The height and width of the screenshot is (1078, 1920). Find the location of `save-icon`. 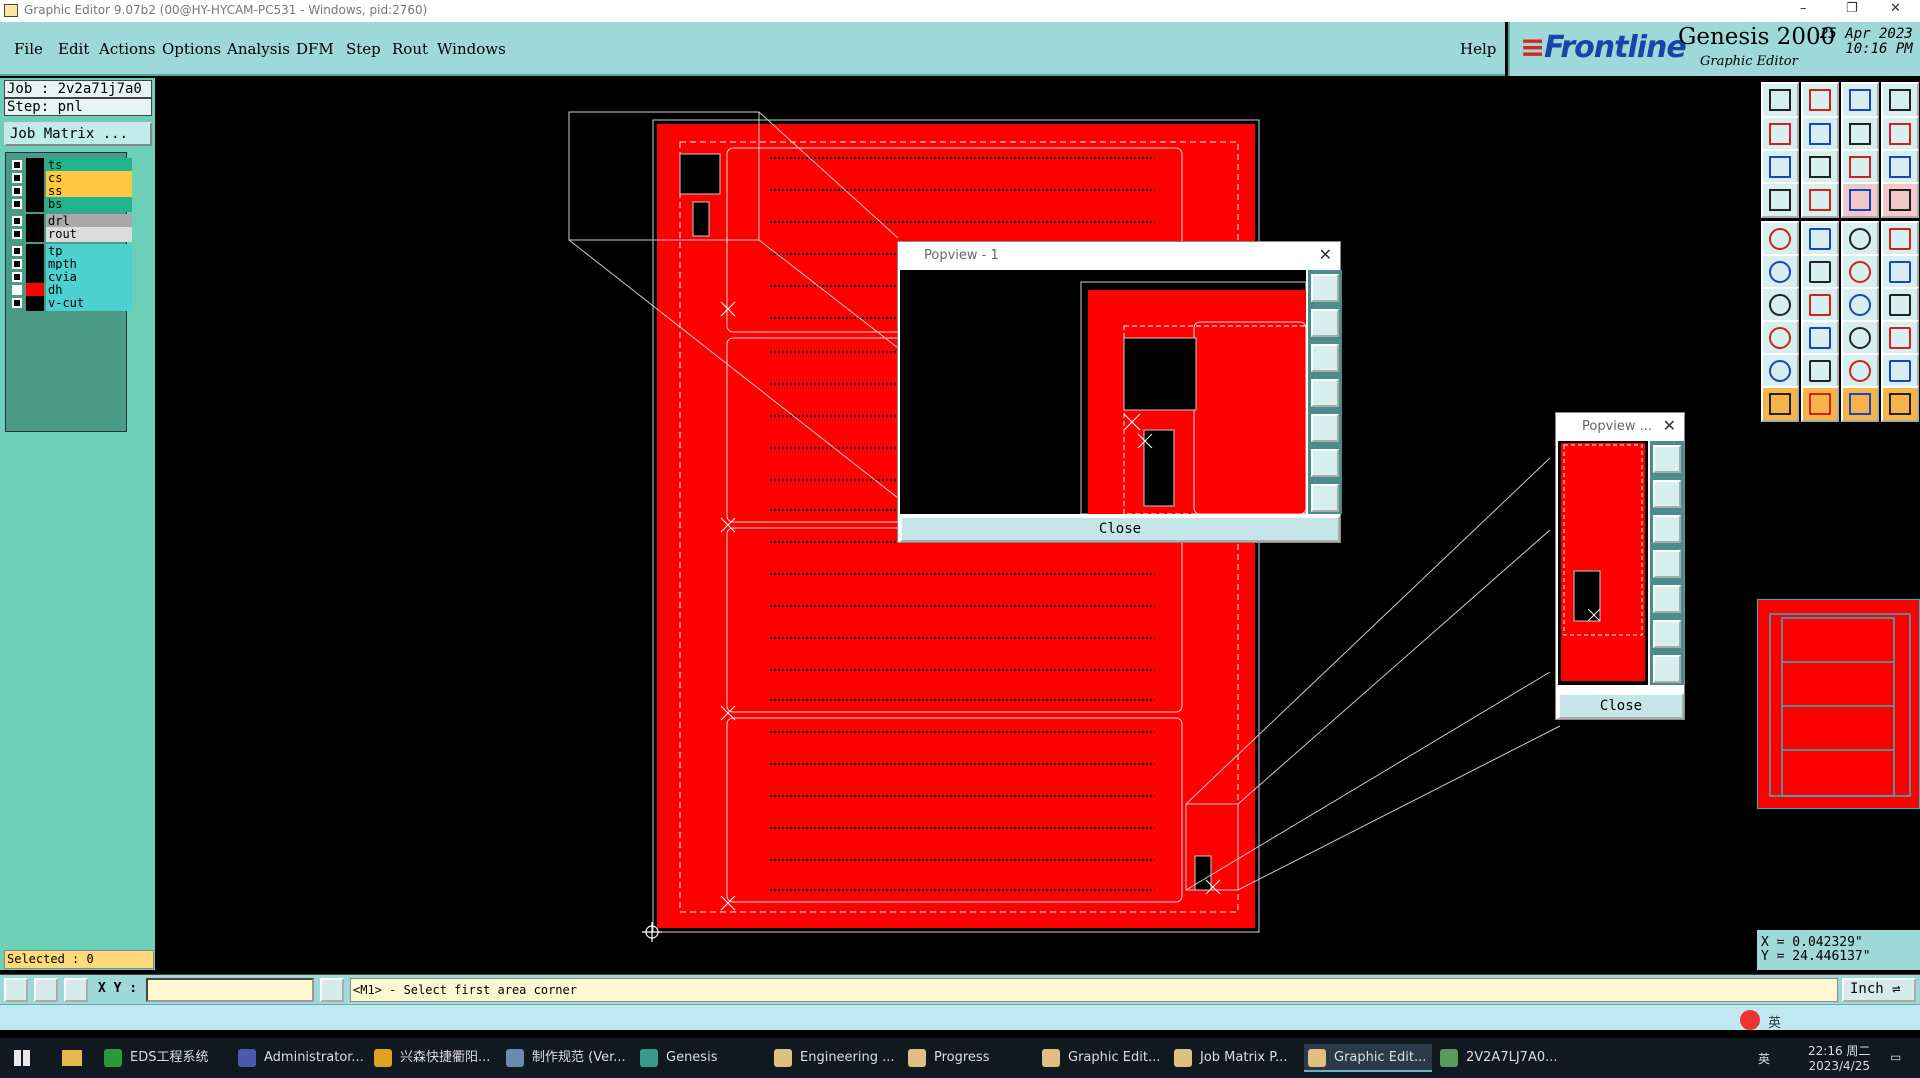

save-icon is located at coordinates (1820, 100).